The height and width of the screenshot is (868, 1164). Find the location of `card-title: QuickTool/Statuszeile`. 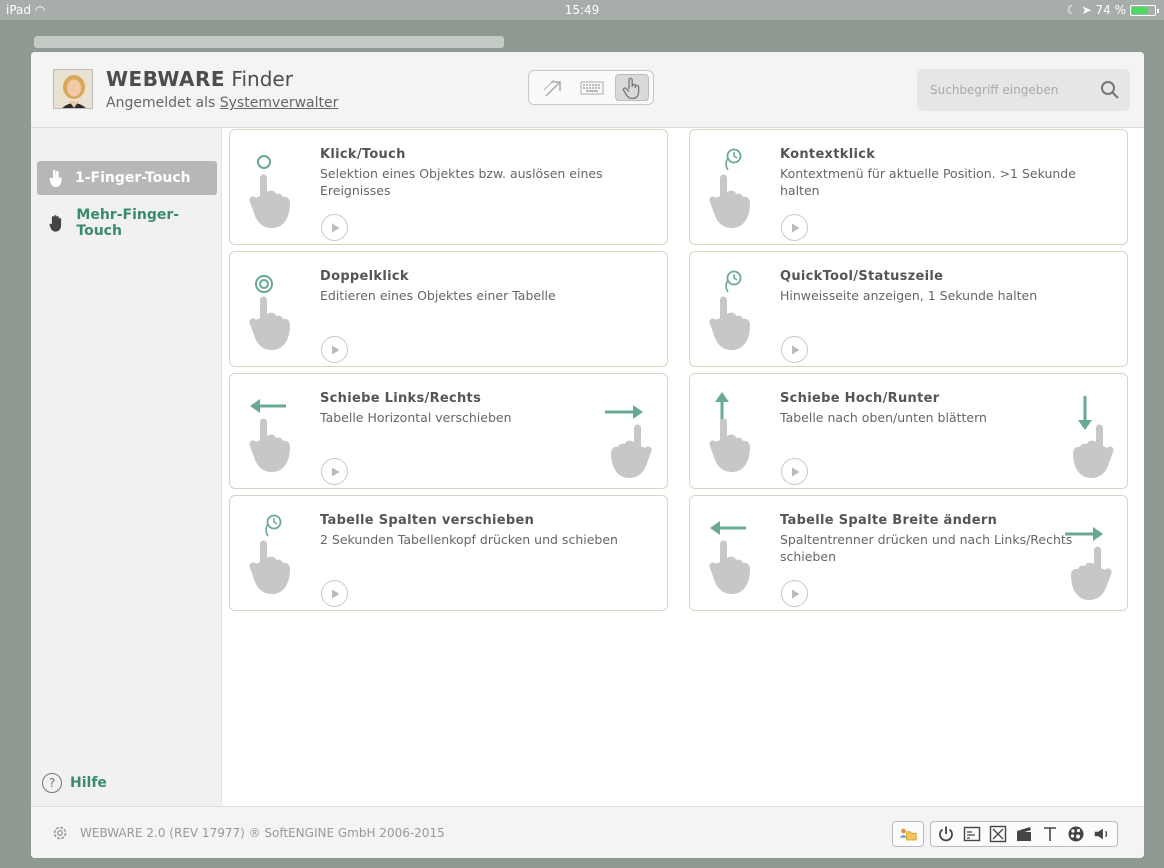

card-title: QuickTool/Statuszeile is located at coordinates (862, 276).